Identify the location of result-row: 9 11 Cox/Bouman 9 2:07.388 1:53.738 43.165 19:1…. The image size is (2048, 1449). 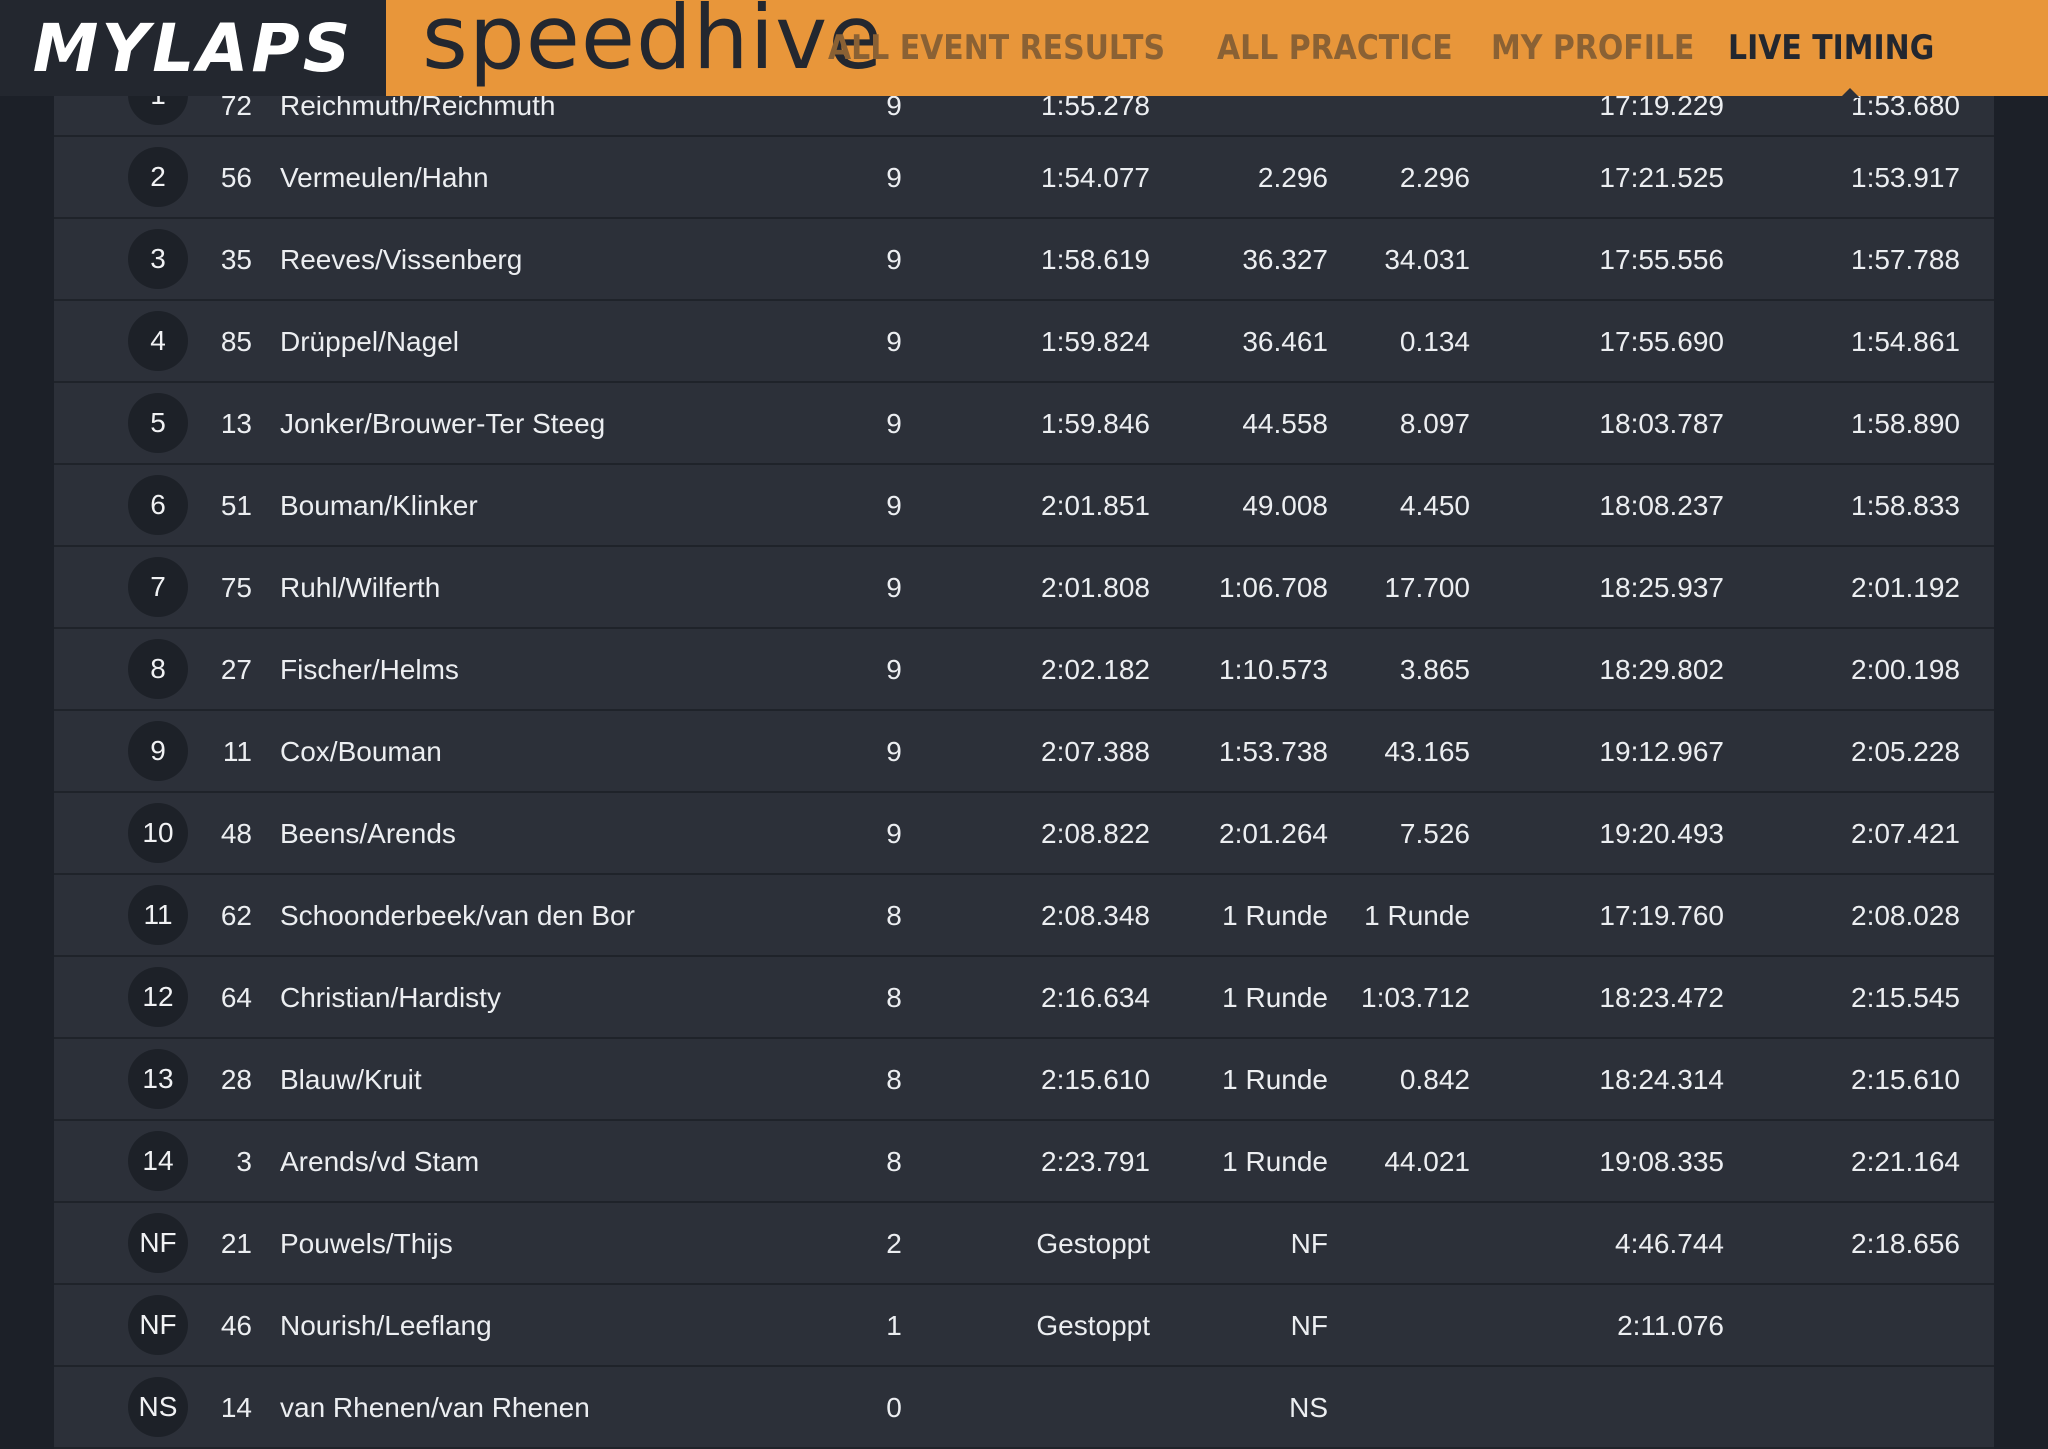
(1024, 752).